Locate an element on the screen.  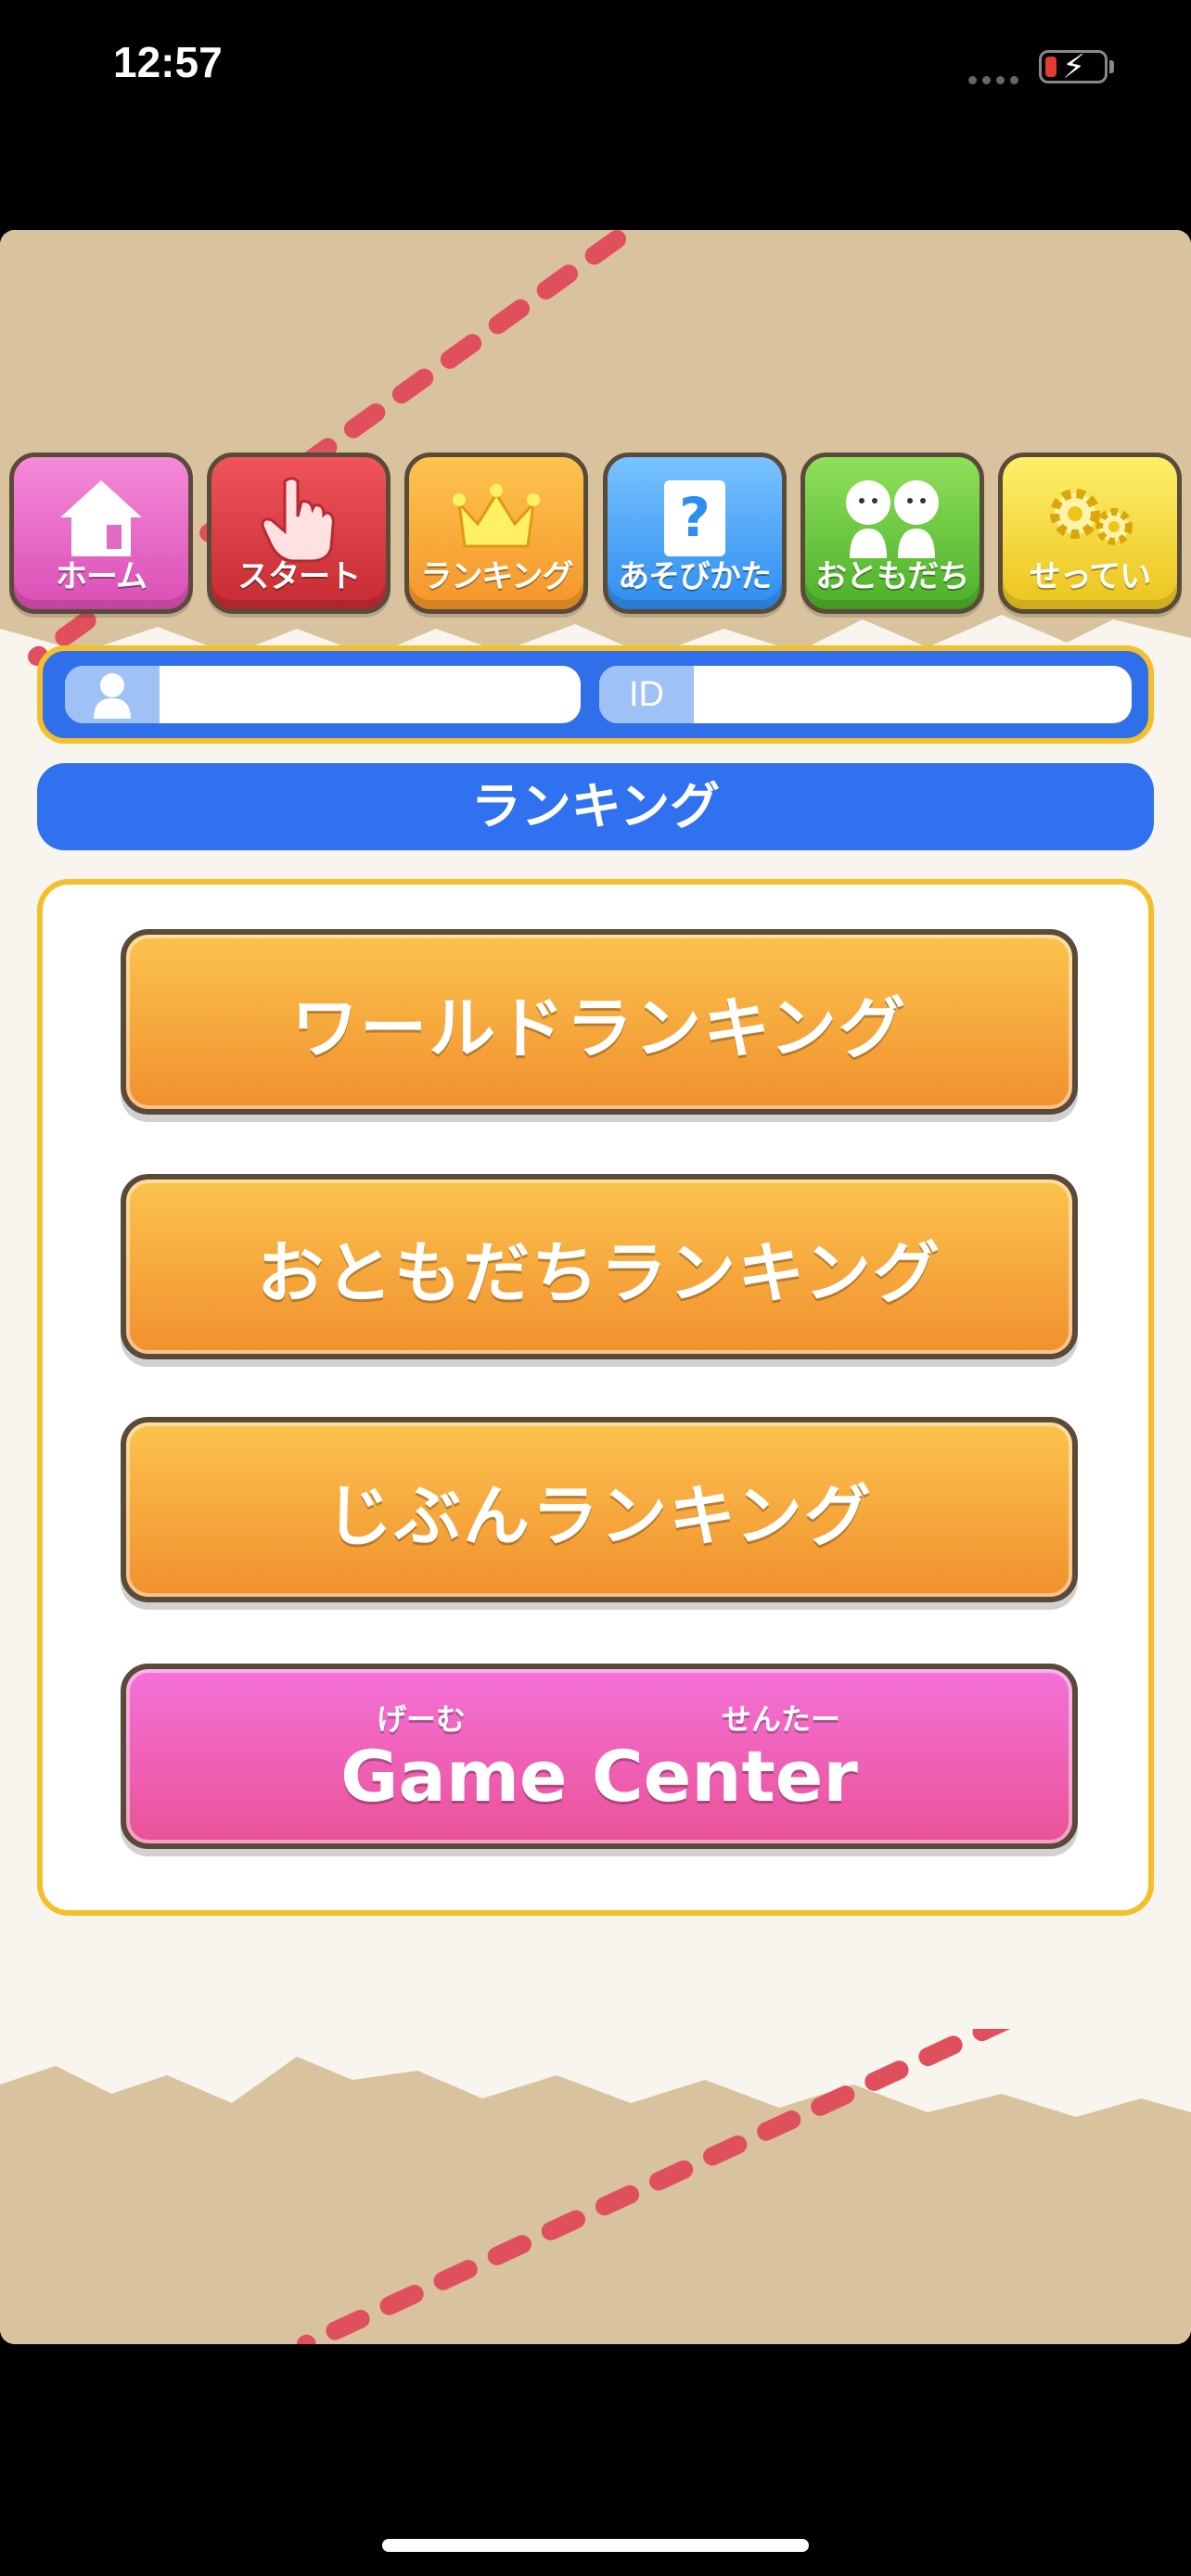
nav-settings-button: せってい is located at coordinates (1089, 533).